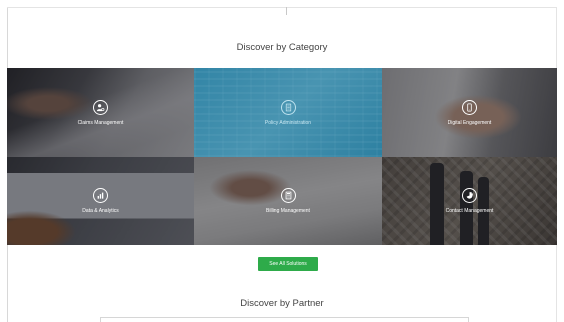  What do you see at coordinates (288, 264) in the screenshot?
I see `see-all-solutions-button: See All Solutions` at bounding box center [288, 264].